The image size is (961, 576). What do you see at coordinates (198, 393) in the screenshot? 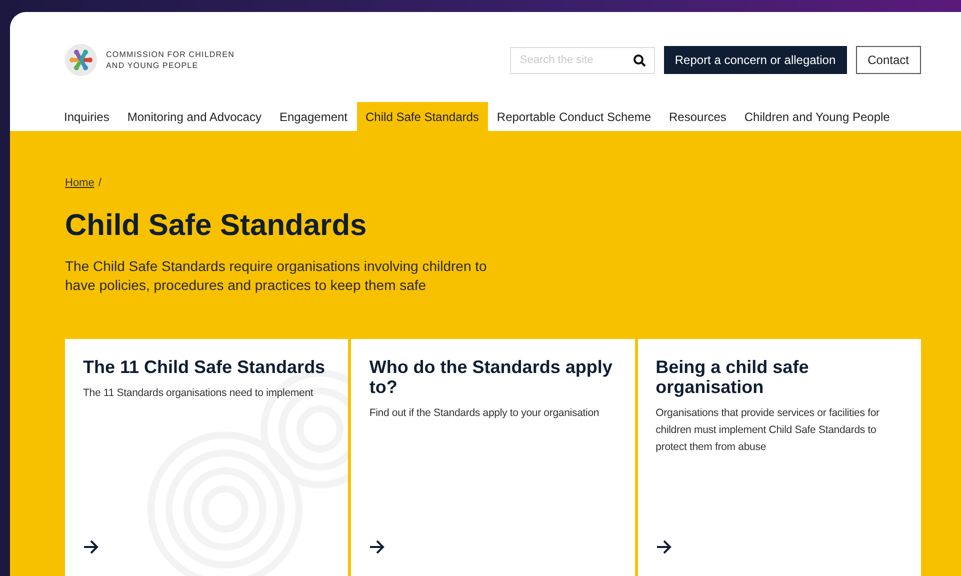
I see `card-description: The 11 Standards organisations need to implement` at bounding box center [198, 393].